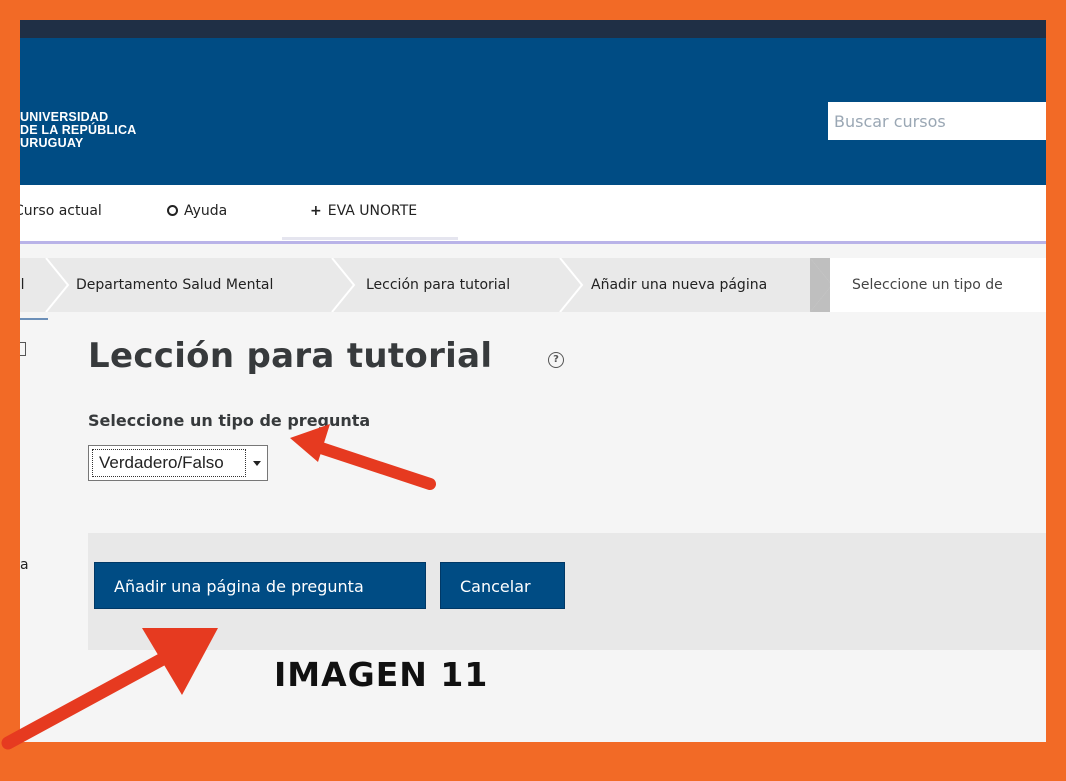 The image size is (1066, 781). Describe the element at coordinates (290, 356) in the screenshot. I see `page-title: Lección para tutorial` at that location.